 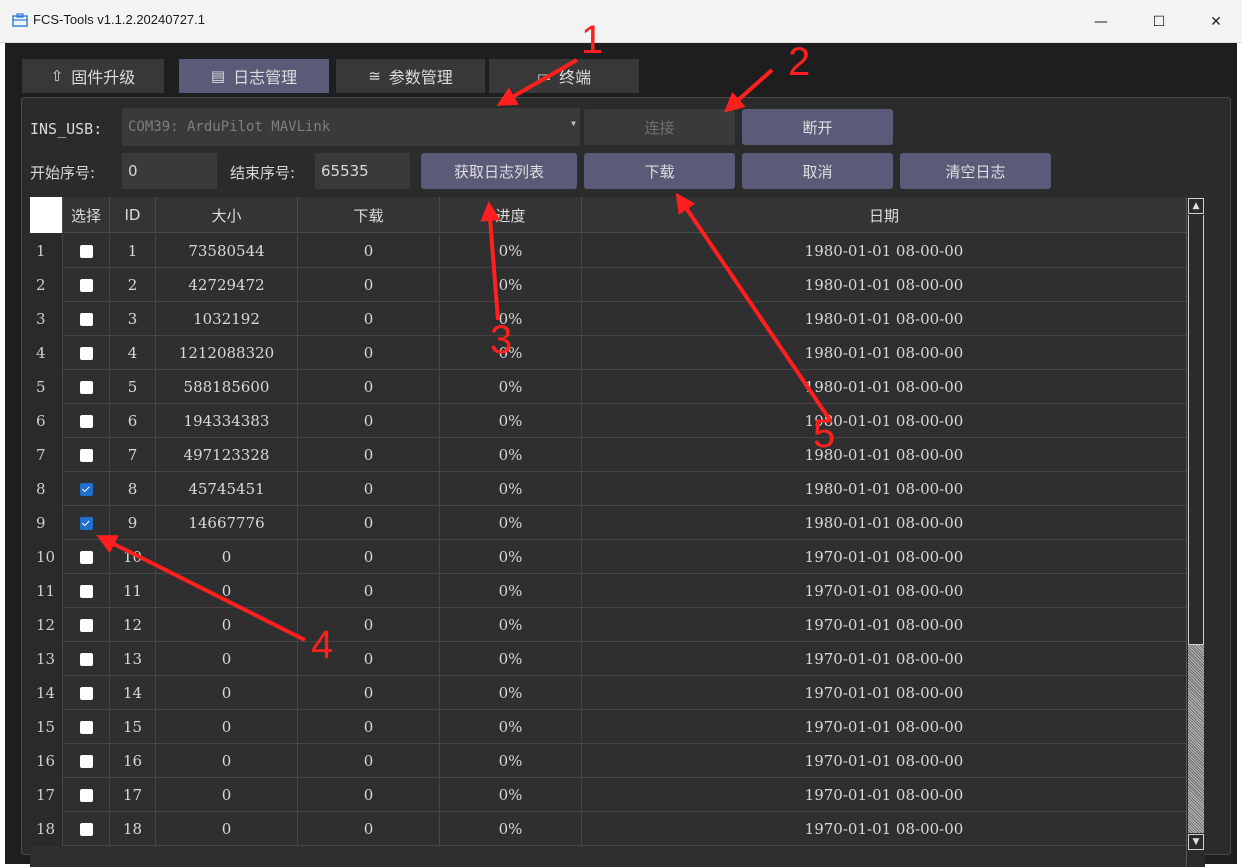 I want to click on scroll-track, so click(x=1196, y=430).